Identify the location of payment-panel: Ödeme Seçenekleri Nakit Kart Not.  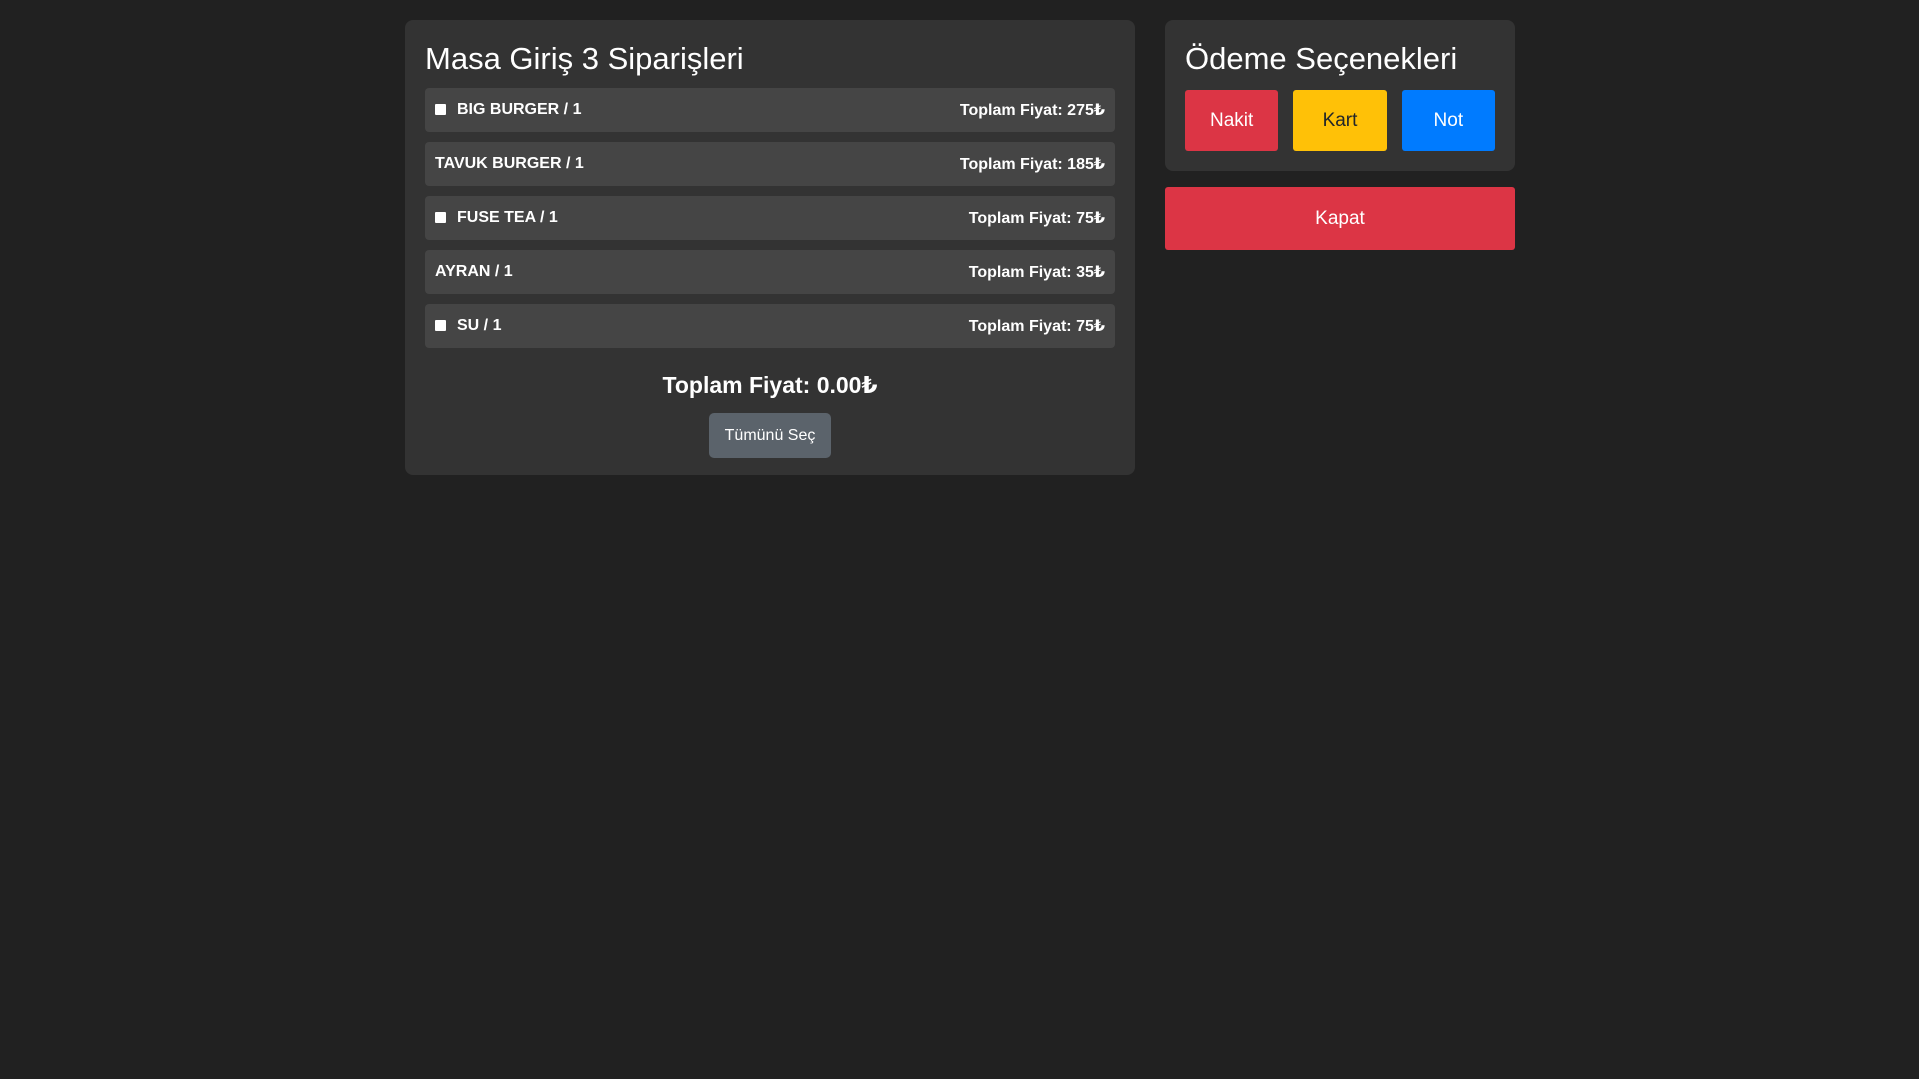
(1340, 95).